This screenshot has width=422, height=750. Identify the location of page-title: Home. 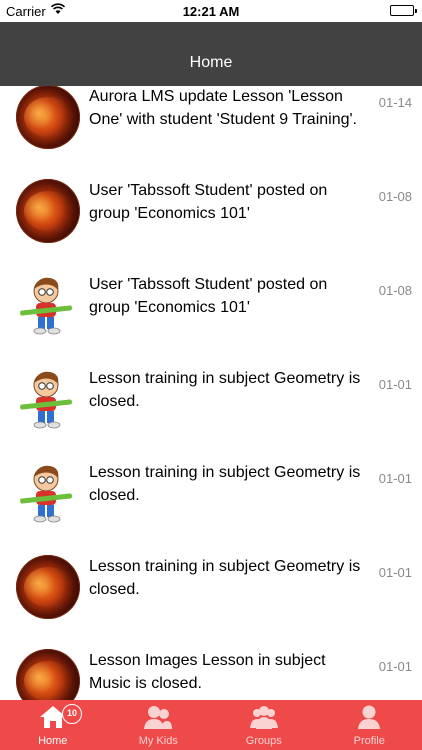
(211, 62).